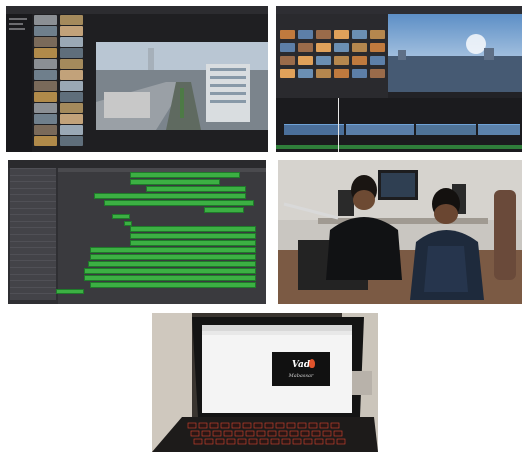  I want to click on track-headers, so click(33, 236).